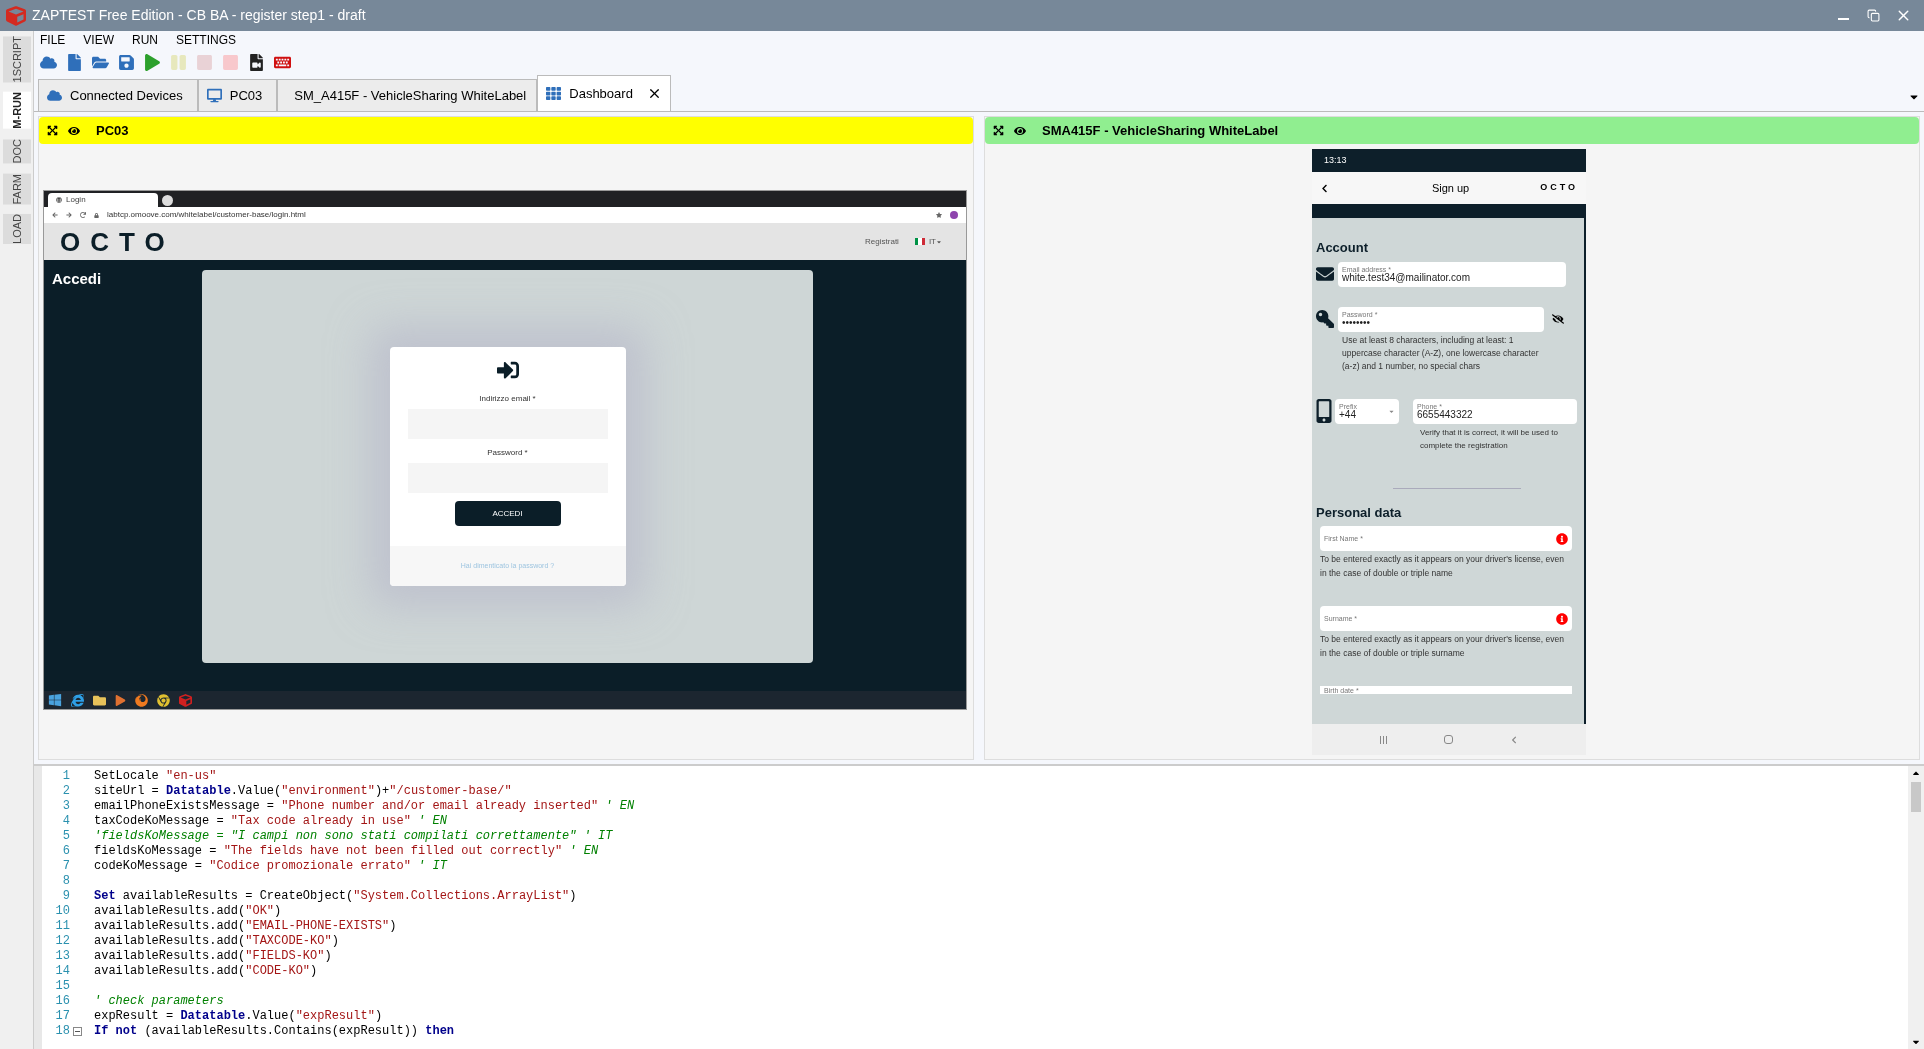 The width and height of the screenshot is (1924, 1049). What do you see at coordinates (112, 130) in the screenshot?
I see `panel-title: PC03` at bounding box center [112, 130].